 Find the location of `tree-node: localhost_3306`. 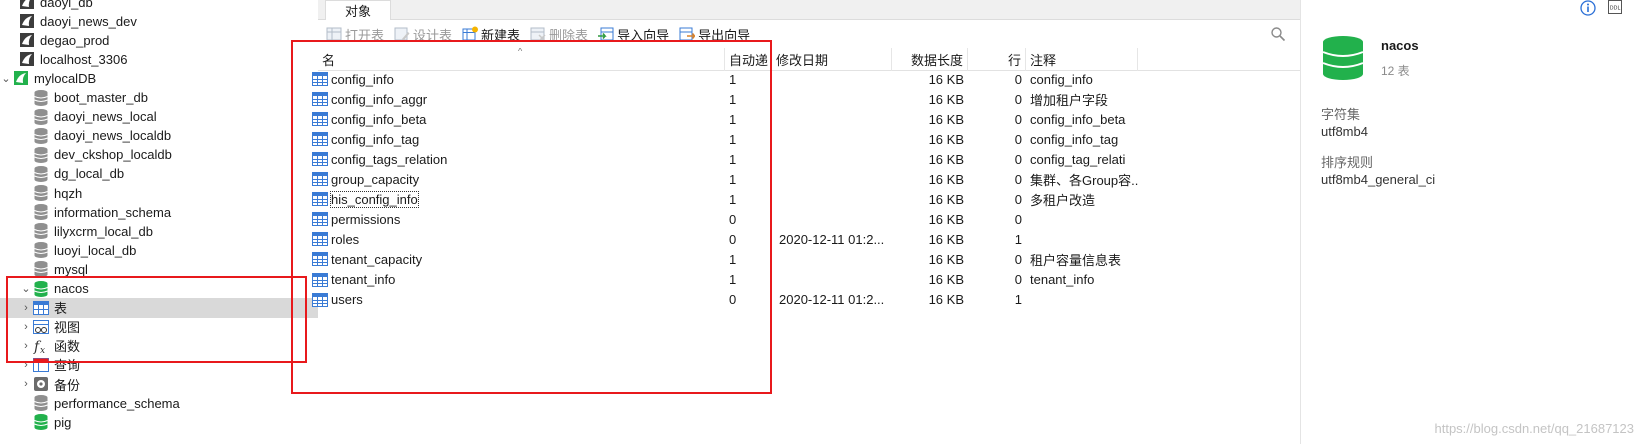

tree-node: localhost_3306 is located at coordinates (159, 59).